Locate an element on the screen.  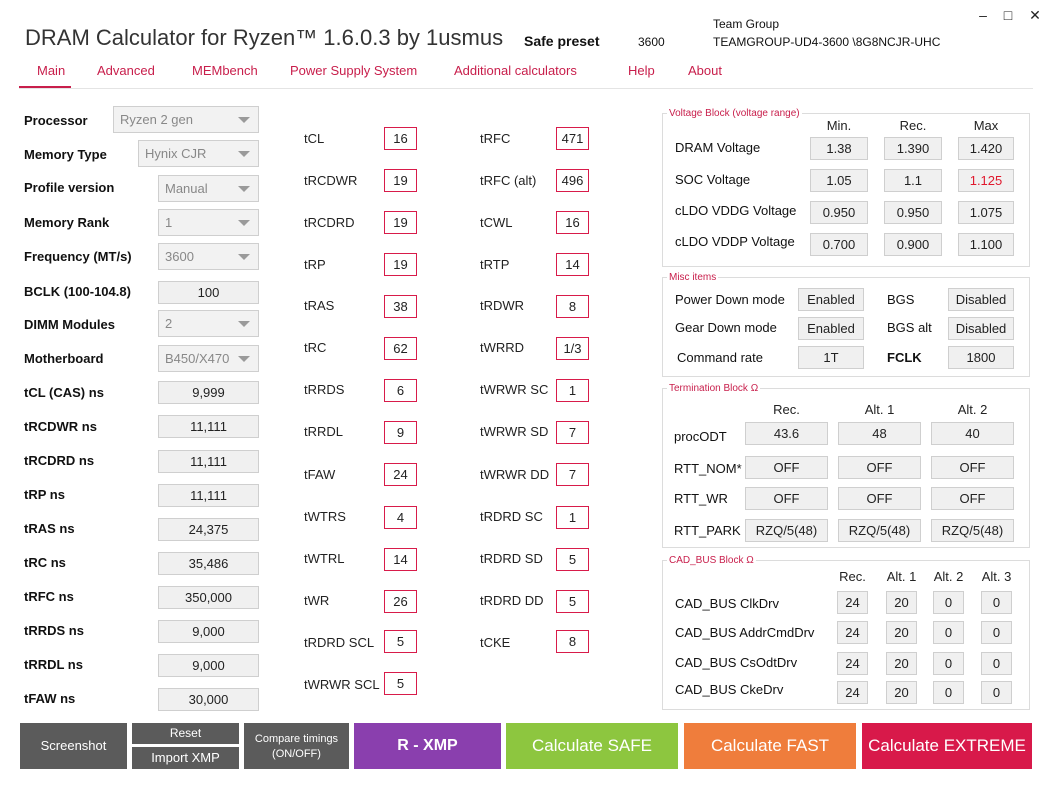
trcdwr-value: 19 is located at coordinates (400, 180).